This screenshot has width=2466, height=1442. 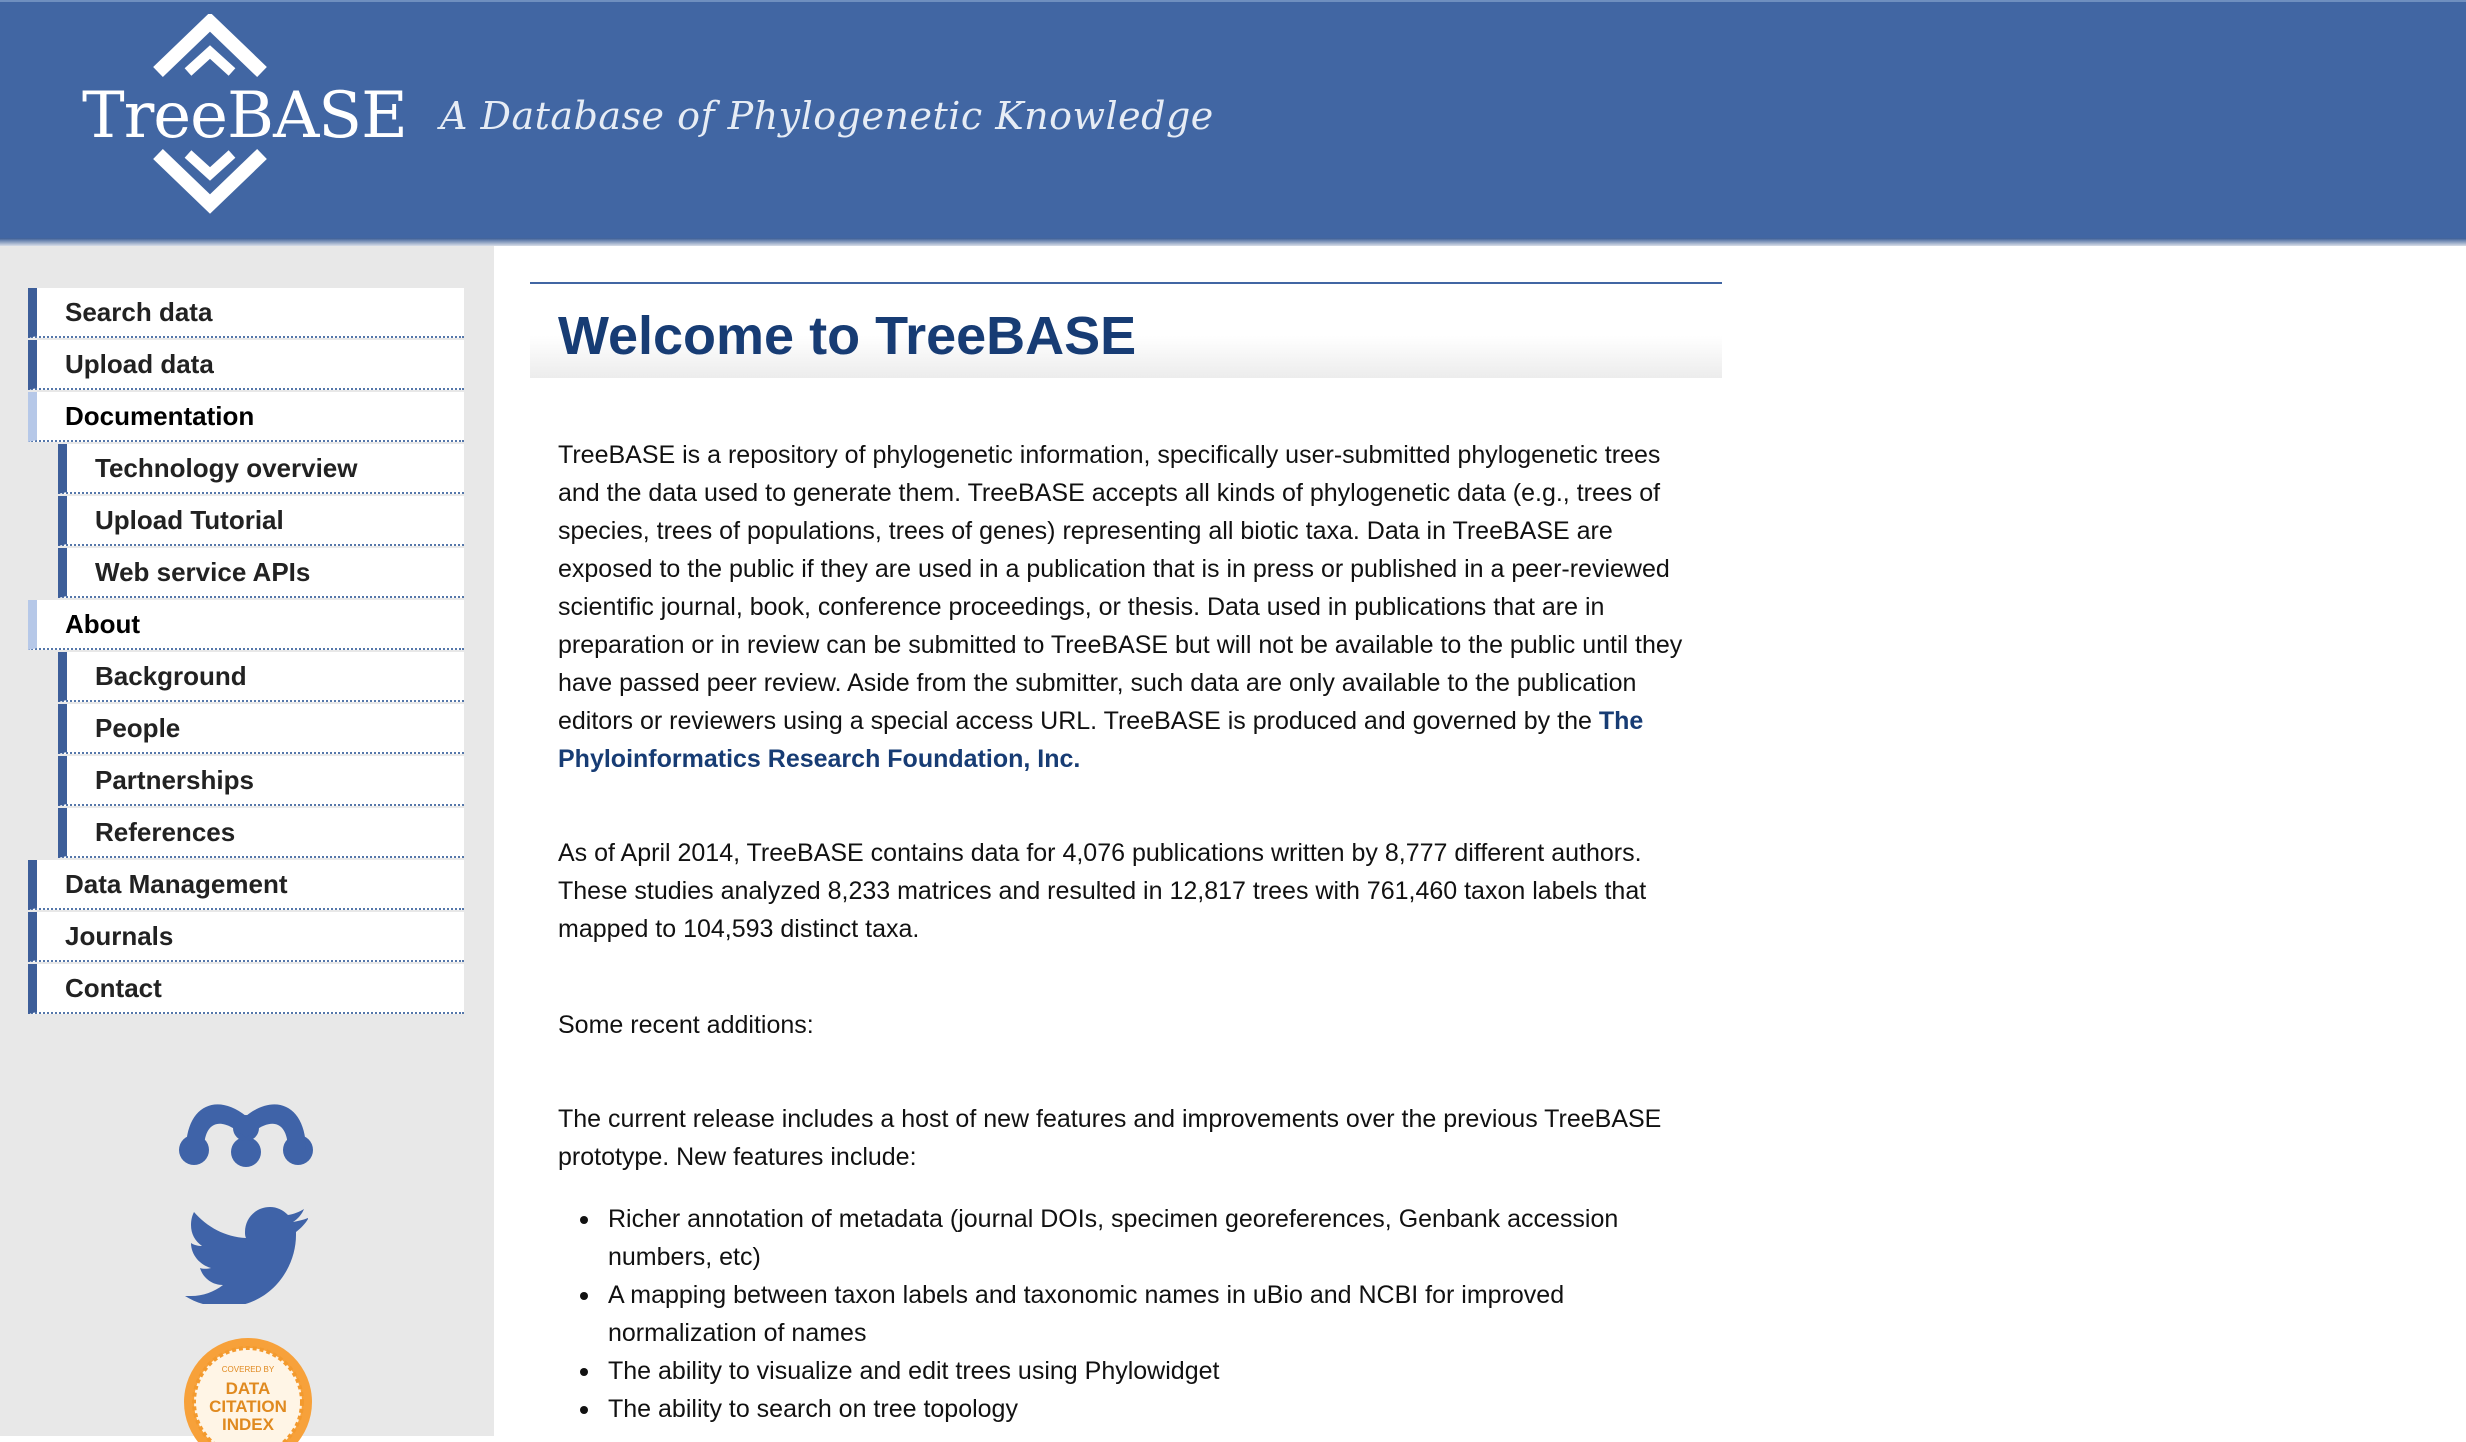 What do you see at coordinates (261, 573) in the screenshot?
I see `nav-web-service-apis: Web service APIs` at bounding box center [261, 573].